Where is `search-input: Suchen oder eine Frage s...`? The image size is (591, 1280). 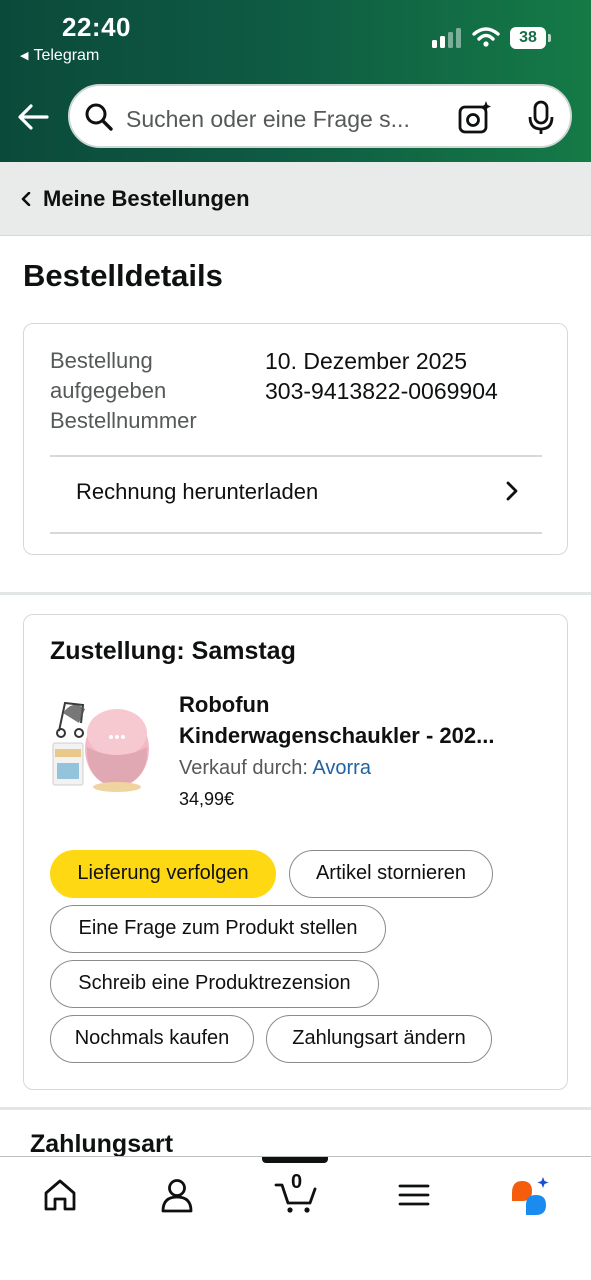 search-input: Suchen oder eine Frage s... is located at coordinates (320, 116).